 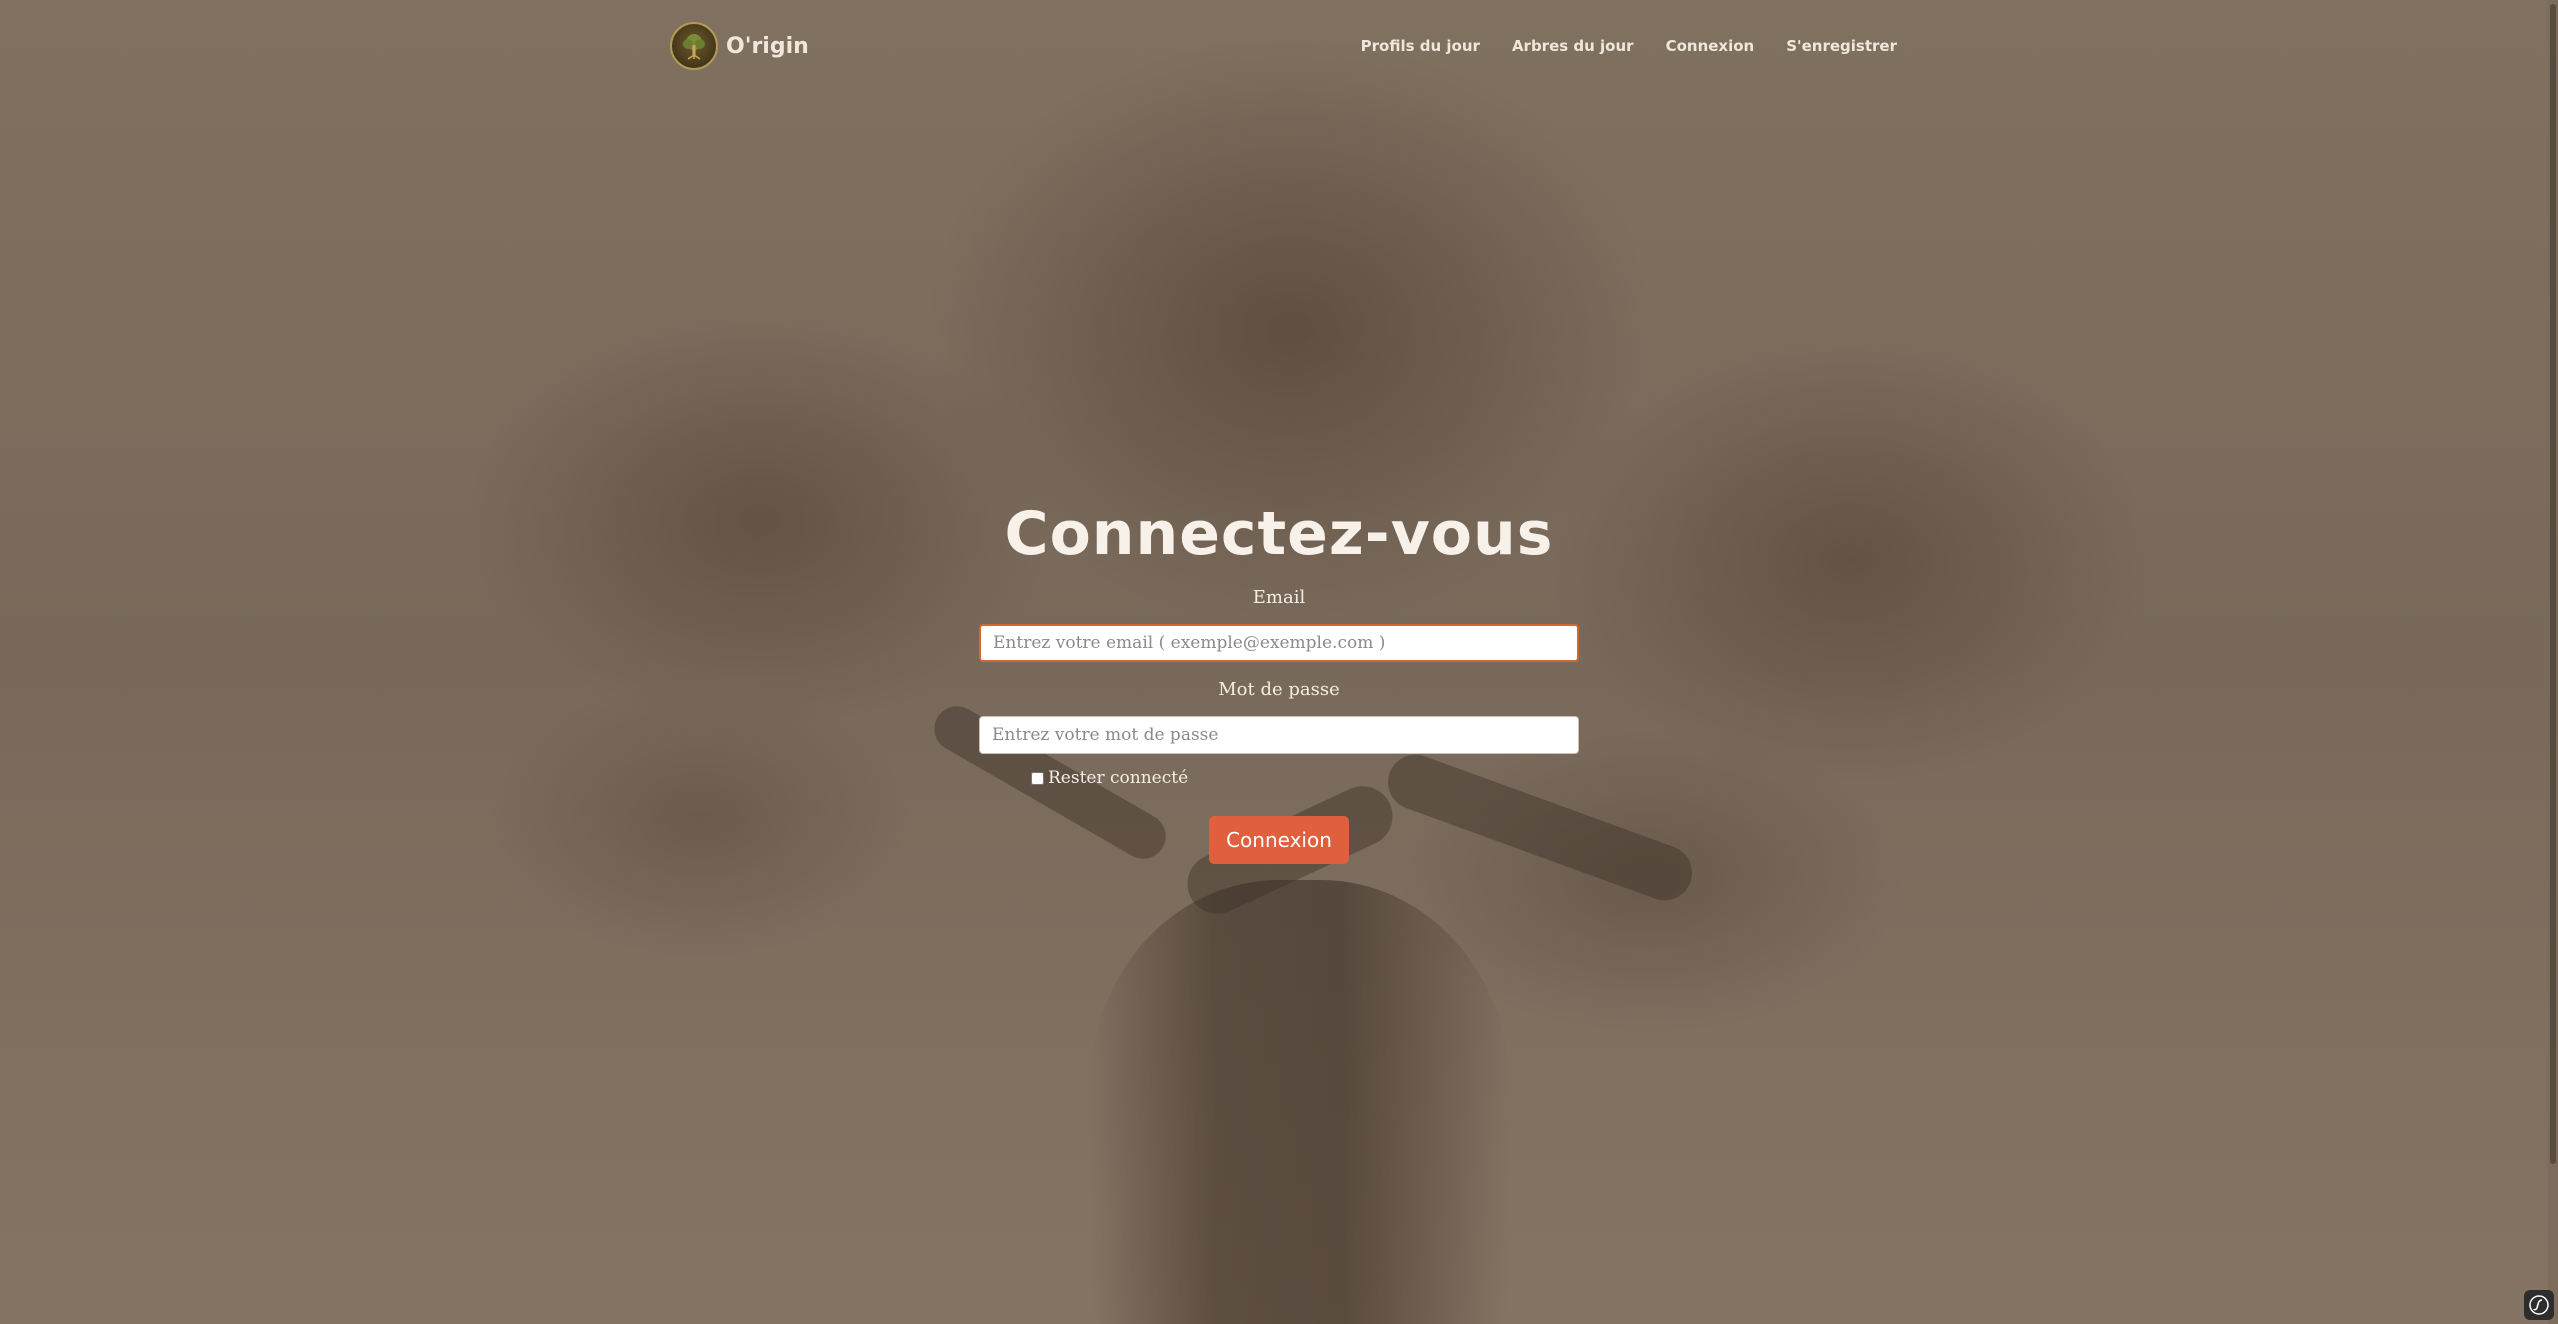 I want to click on remember-me-label: Rester connecté, so click(x=1118, y=778).